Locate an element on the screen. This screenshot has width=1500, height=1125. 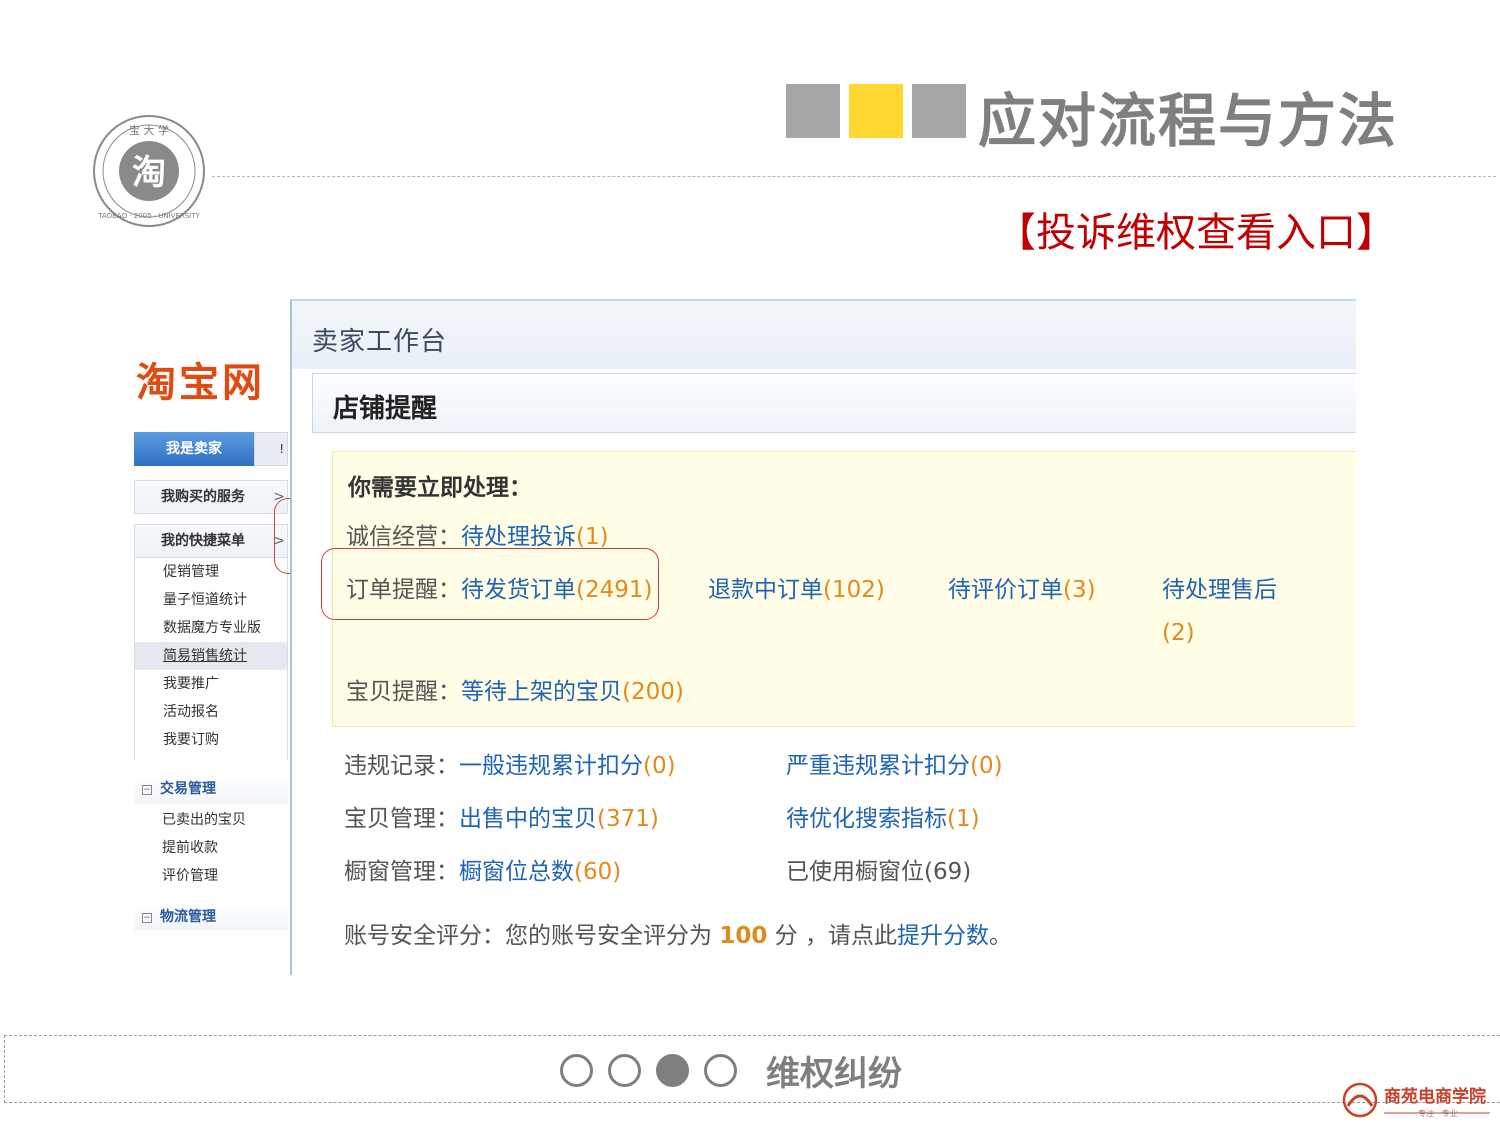
showcase-row: 橱窗管理：橱窗位总数(60) is located at coordinates (482, 869).